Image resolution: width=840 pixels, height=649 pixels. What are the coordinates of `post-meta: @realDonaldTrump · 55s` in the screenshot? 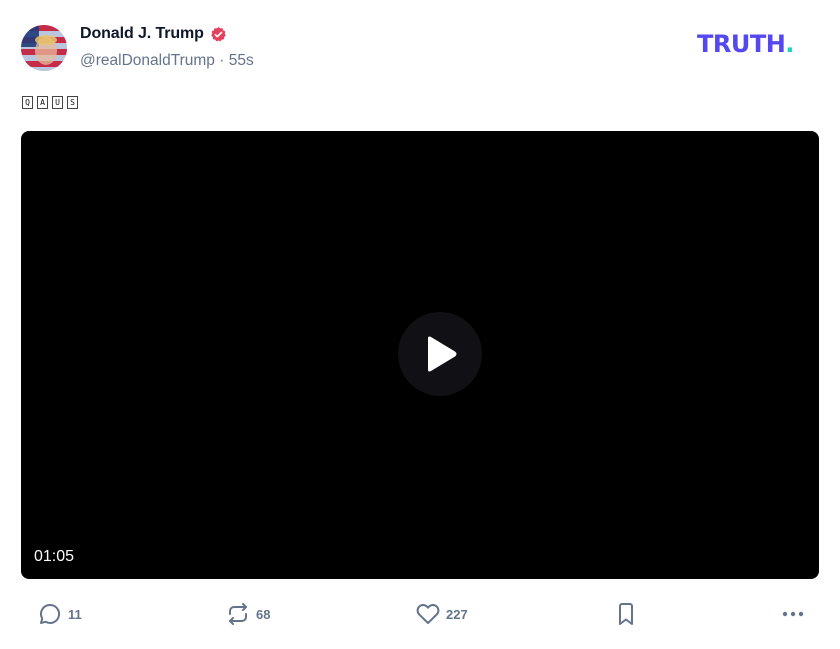 It's located at (167, 61).